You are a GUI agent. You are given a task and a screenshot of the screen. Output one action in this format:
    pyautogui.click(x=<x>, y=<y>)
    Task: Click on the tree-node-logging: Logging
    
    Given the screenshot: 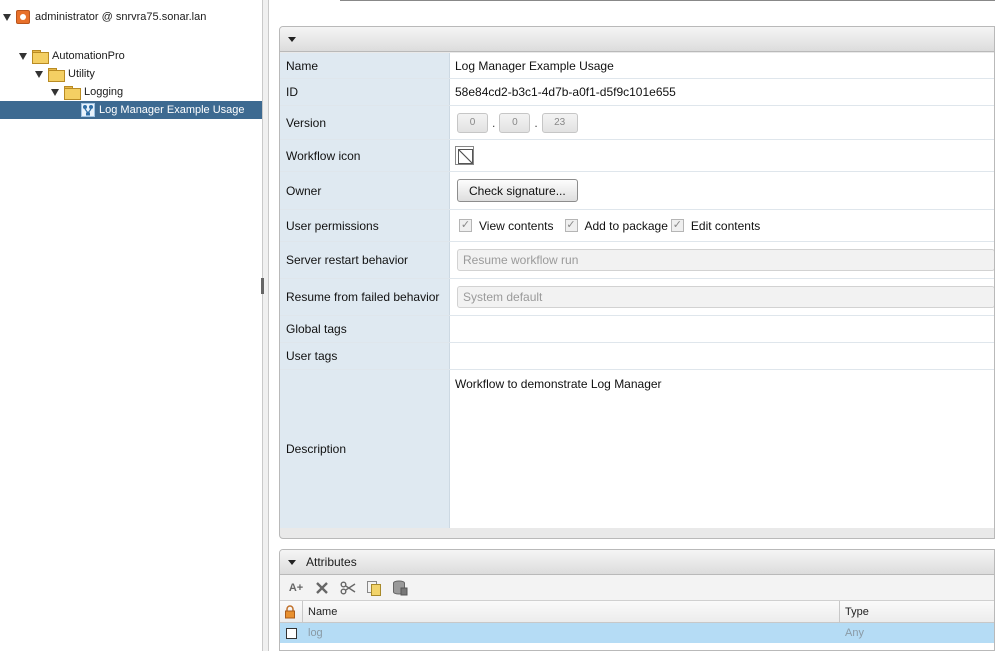 What is the action you would take?
    pyautogui.click(x=87, y=92)
    